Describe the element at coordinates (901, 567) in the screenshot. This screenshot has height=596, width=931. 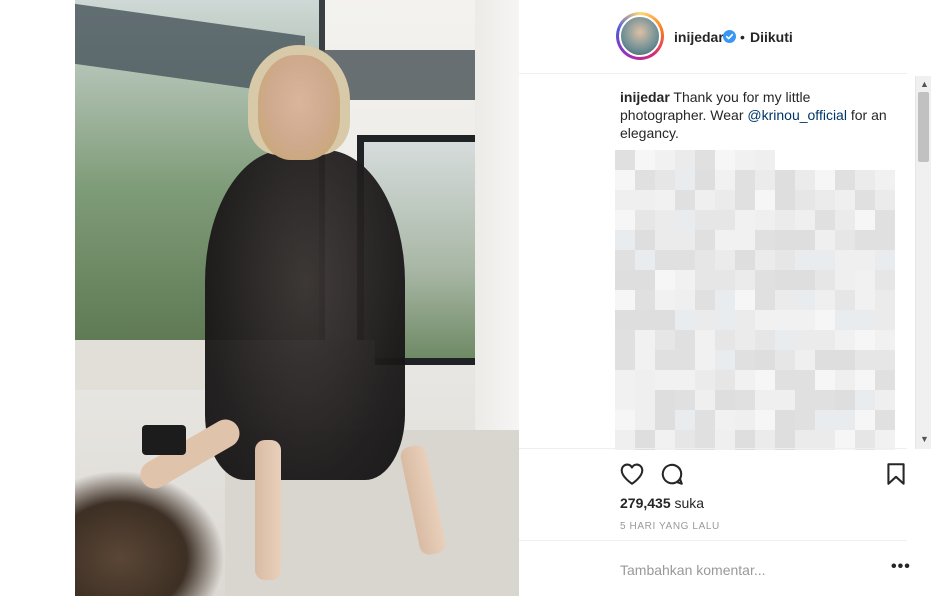
I see `more-options-button: •••` at that location.